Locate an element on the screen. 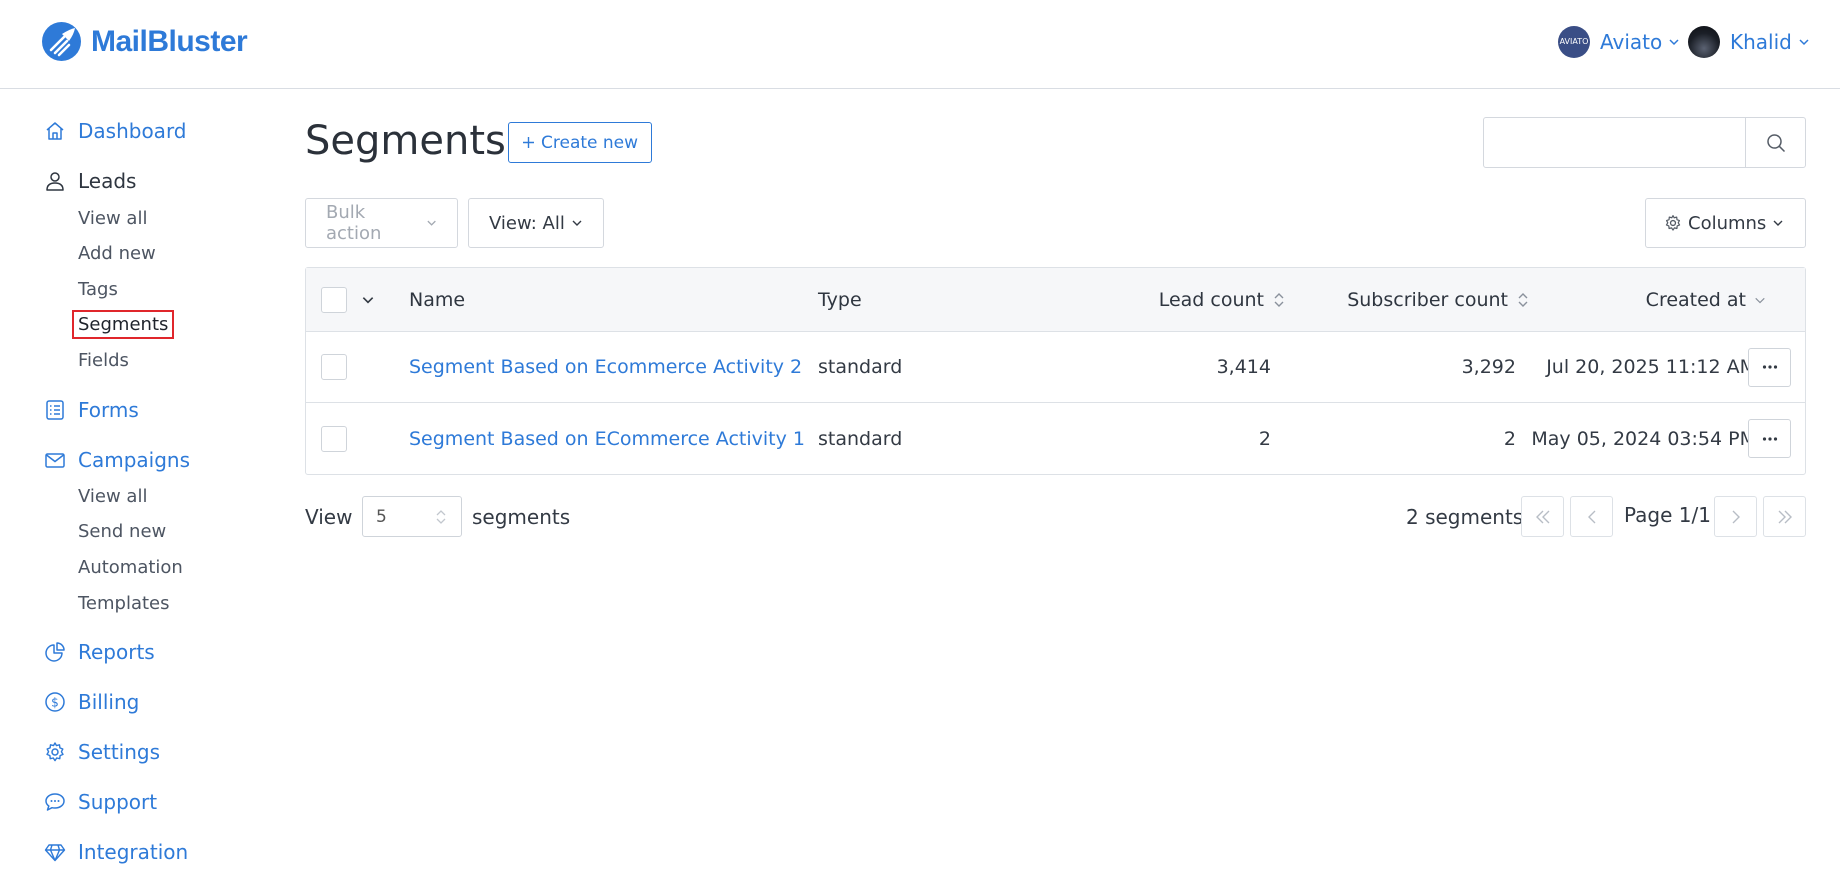 Image resolution: width=1840 pixels, height=894 pixels. page-size-suffix: segments is located at coordinates (521, 517).